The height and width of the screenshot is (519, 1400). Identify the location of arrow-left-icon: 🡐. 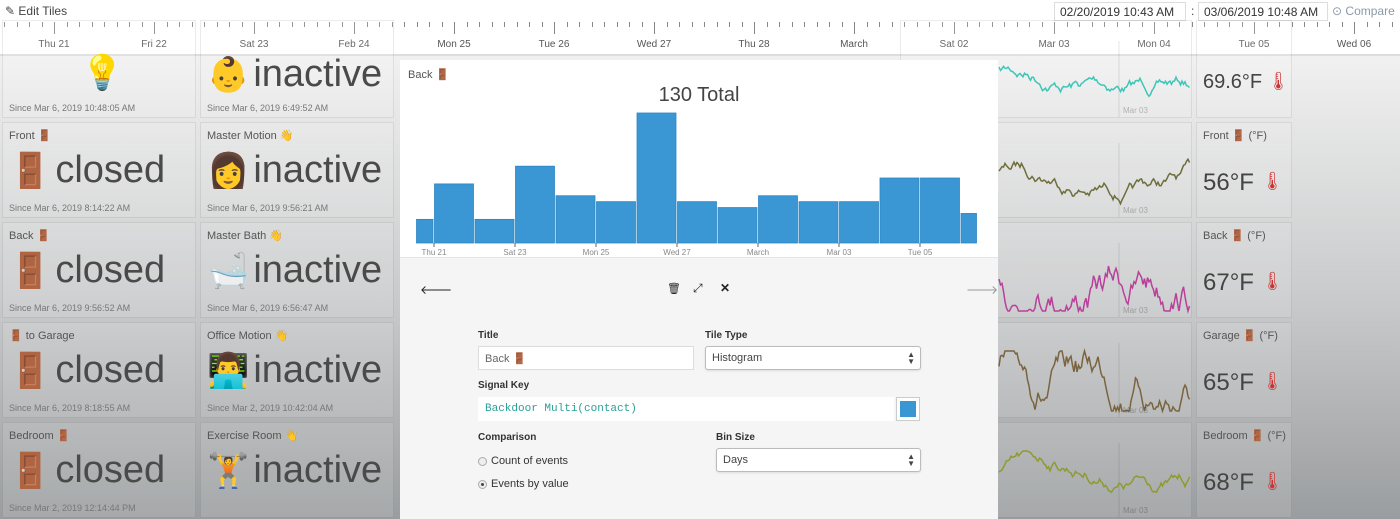
(436, 289).